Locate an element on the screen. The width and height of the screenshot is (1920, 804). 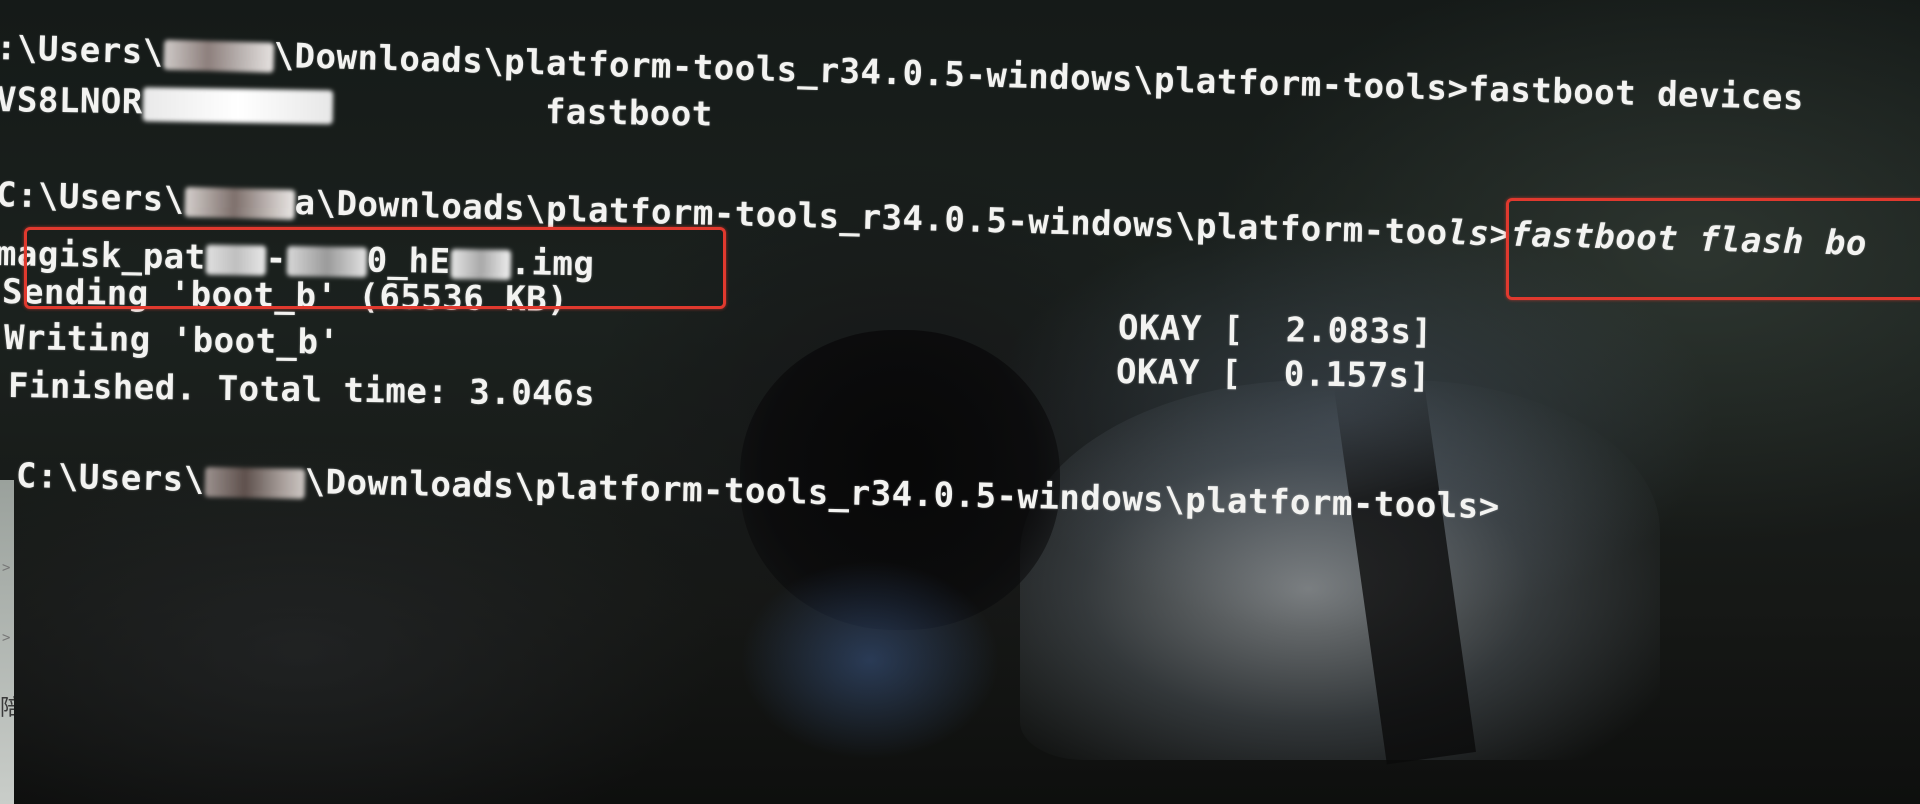
terminal-line-device-mode: fastboot is located at coordinates (629, 113).